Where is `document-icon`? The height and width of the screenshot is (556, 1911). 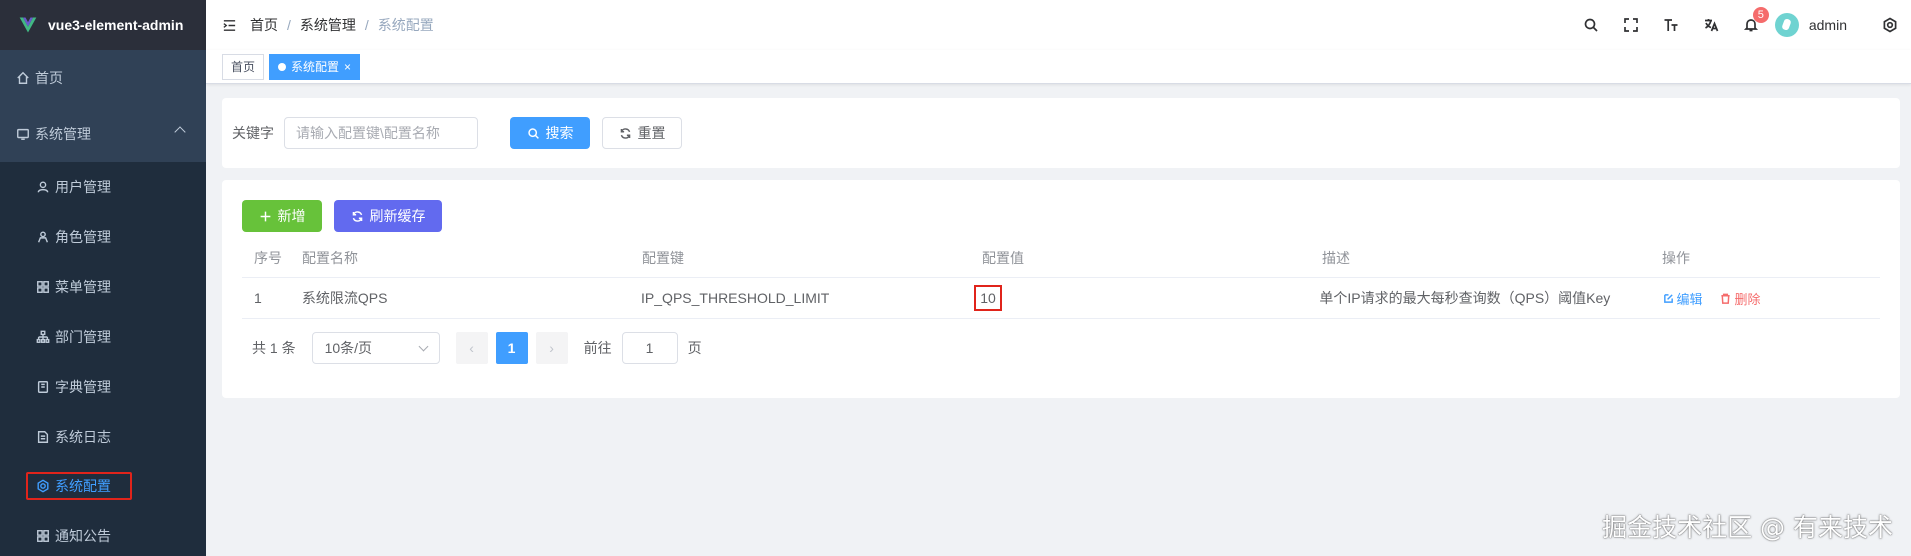 document-icon is located at coordinates (43, 437).